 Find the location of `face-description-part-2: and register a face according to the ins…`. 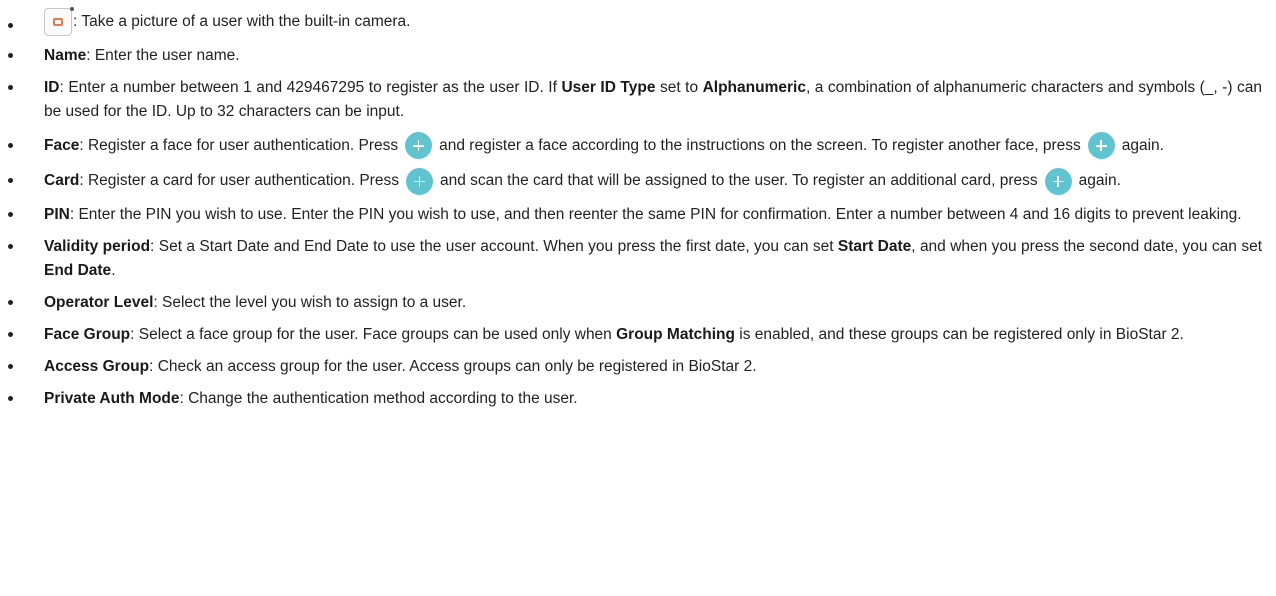

face-description-part-2: and register a face according to the ins… is located at coordinates (760, 145).